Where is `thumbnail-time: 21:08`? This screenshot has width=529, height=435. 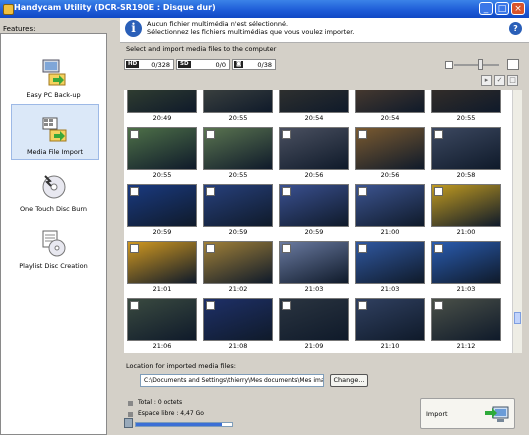 thumbnail-time: 21:08 is located at coordinates (238, 346).